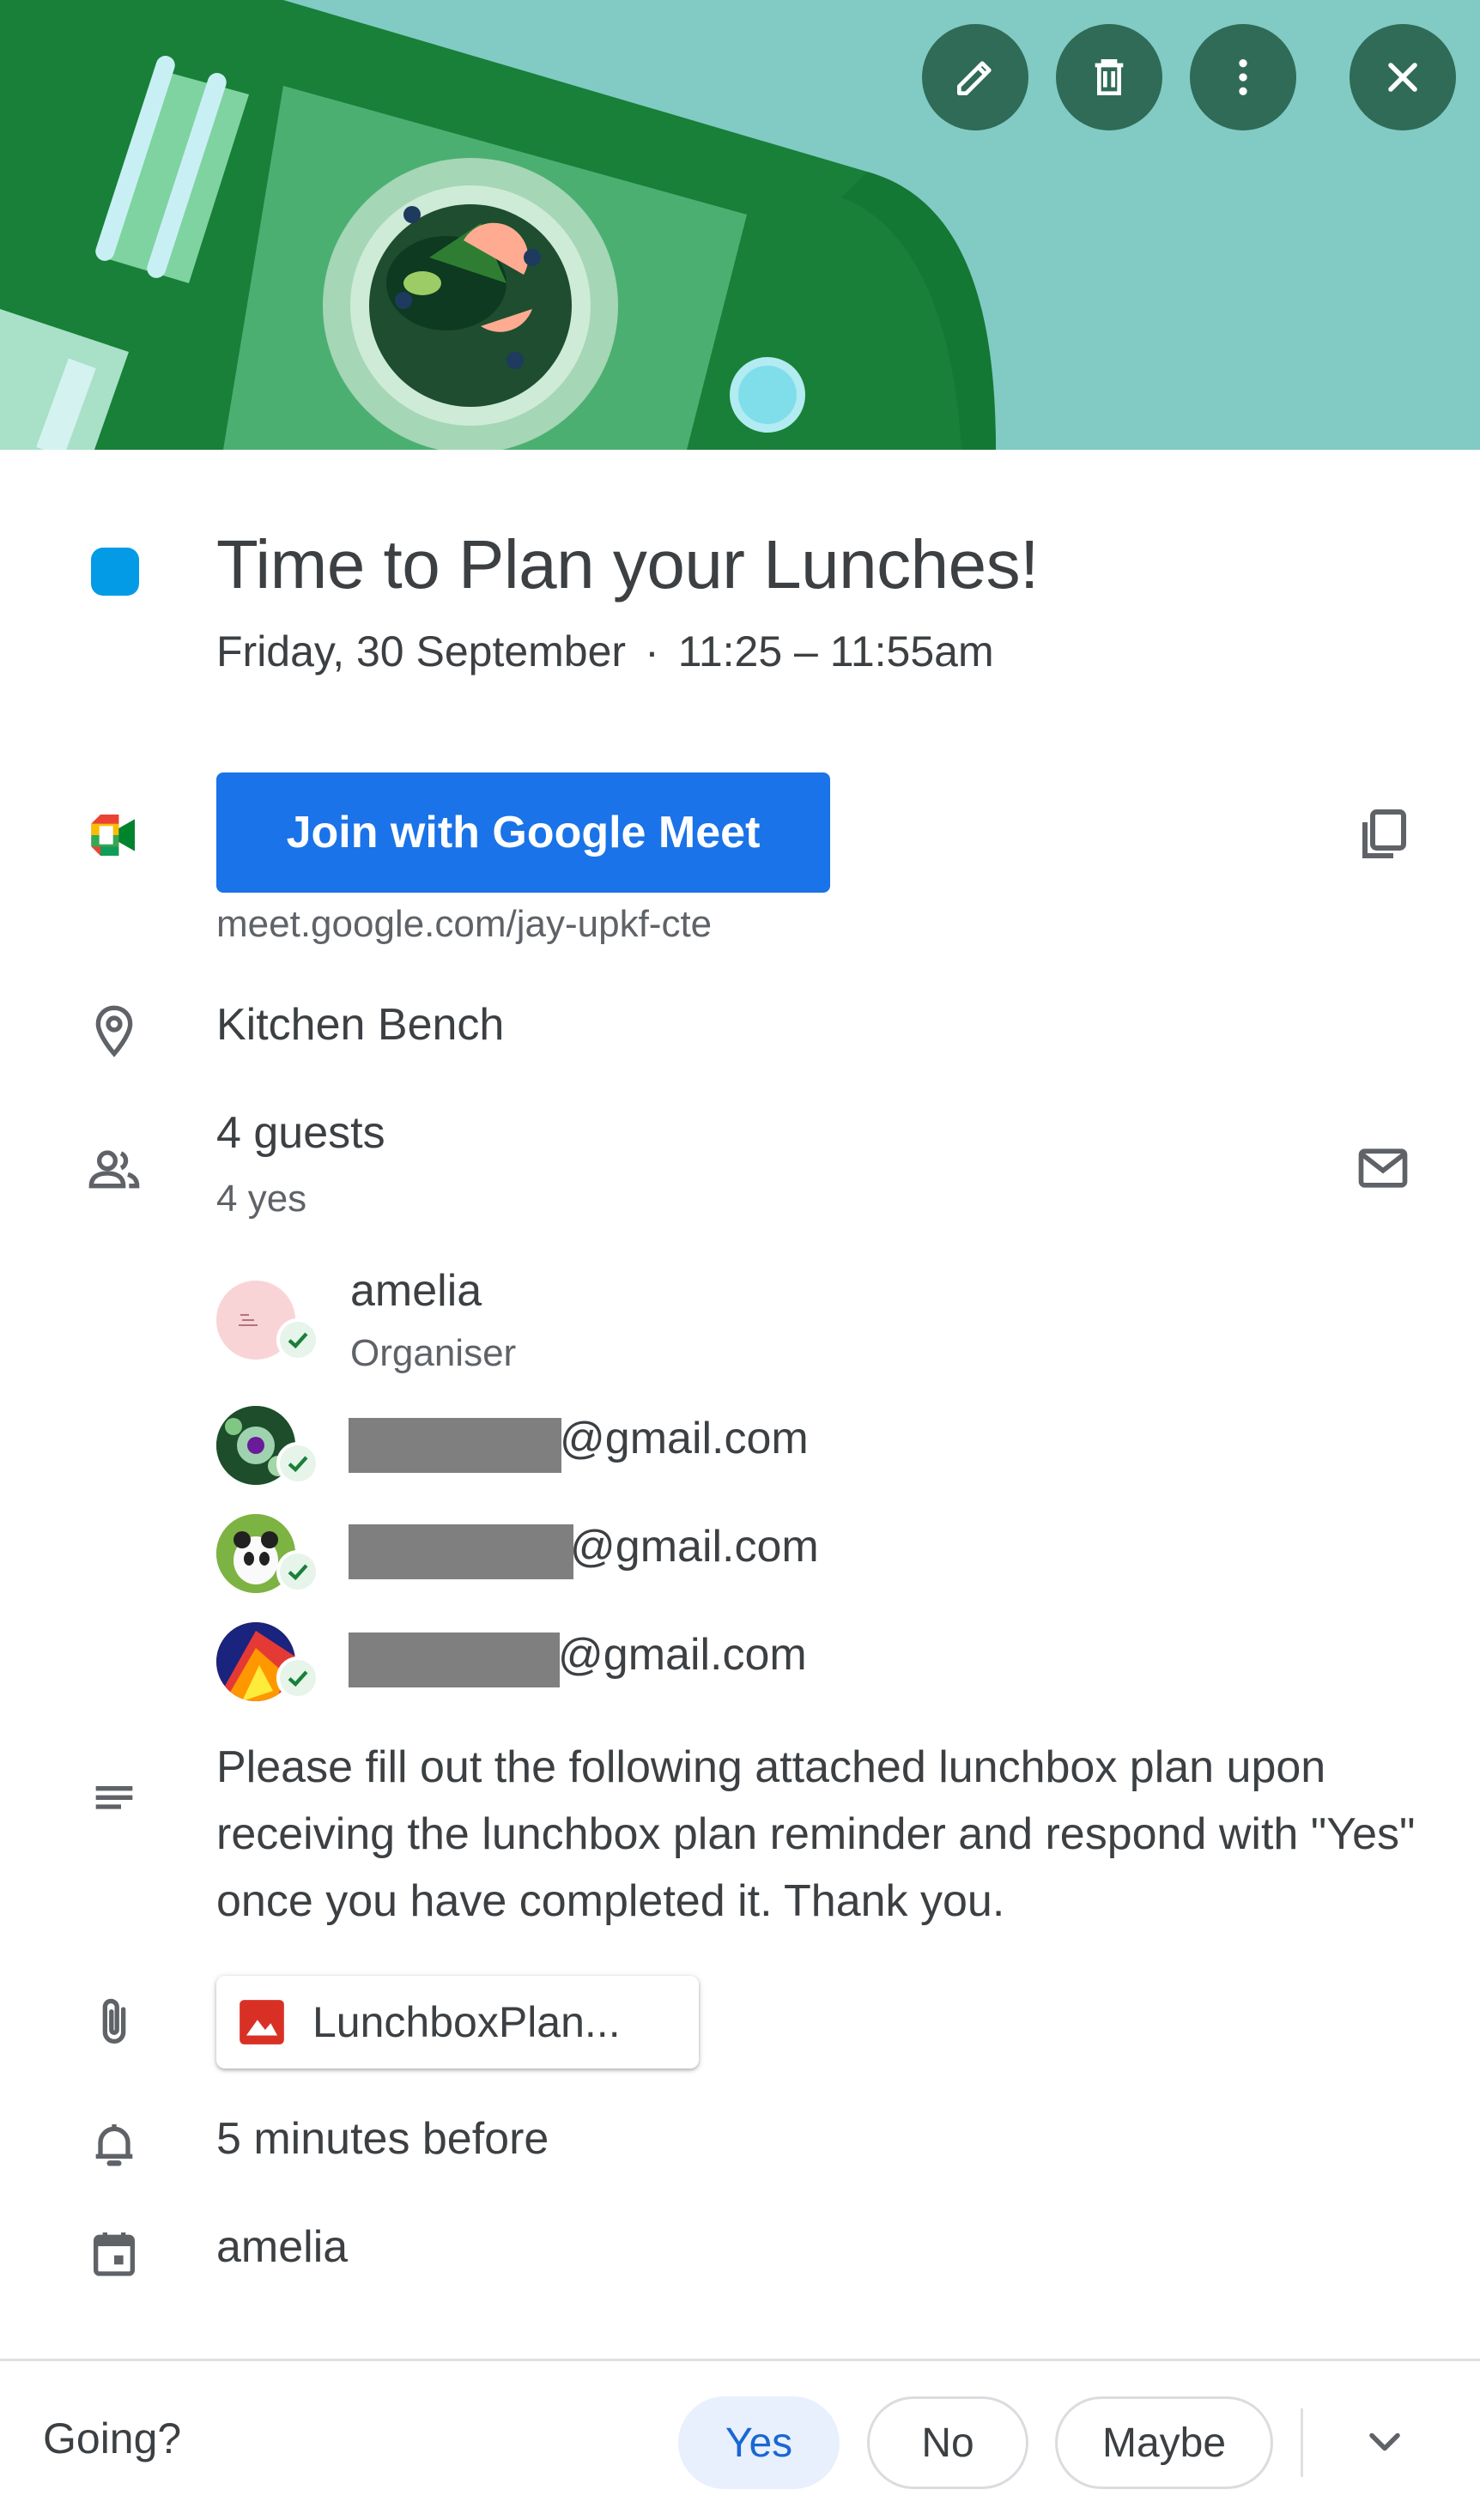 The height and width of the screenshot is (2520, 1480). What do you see at coordinates (740, 2360) in the screenshot?
I see `footer-divider` at bounding box center [740, 2360].